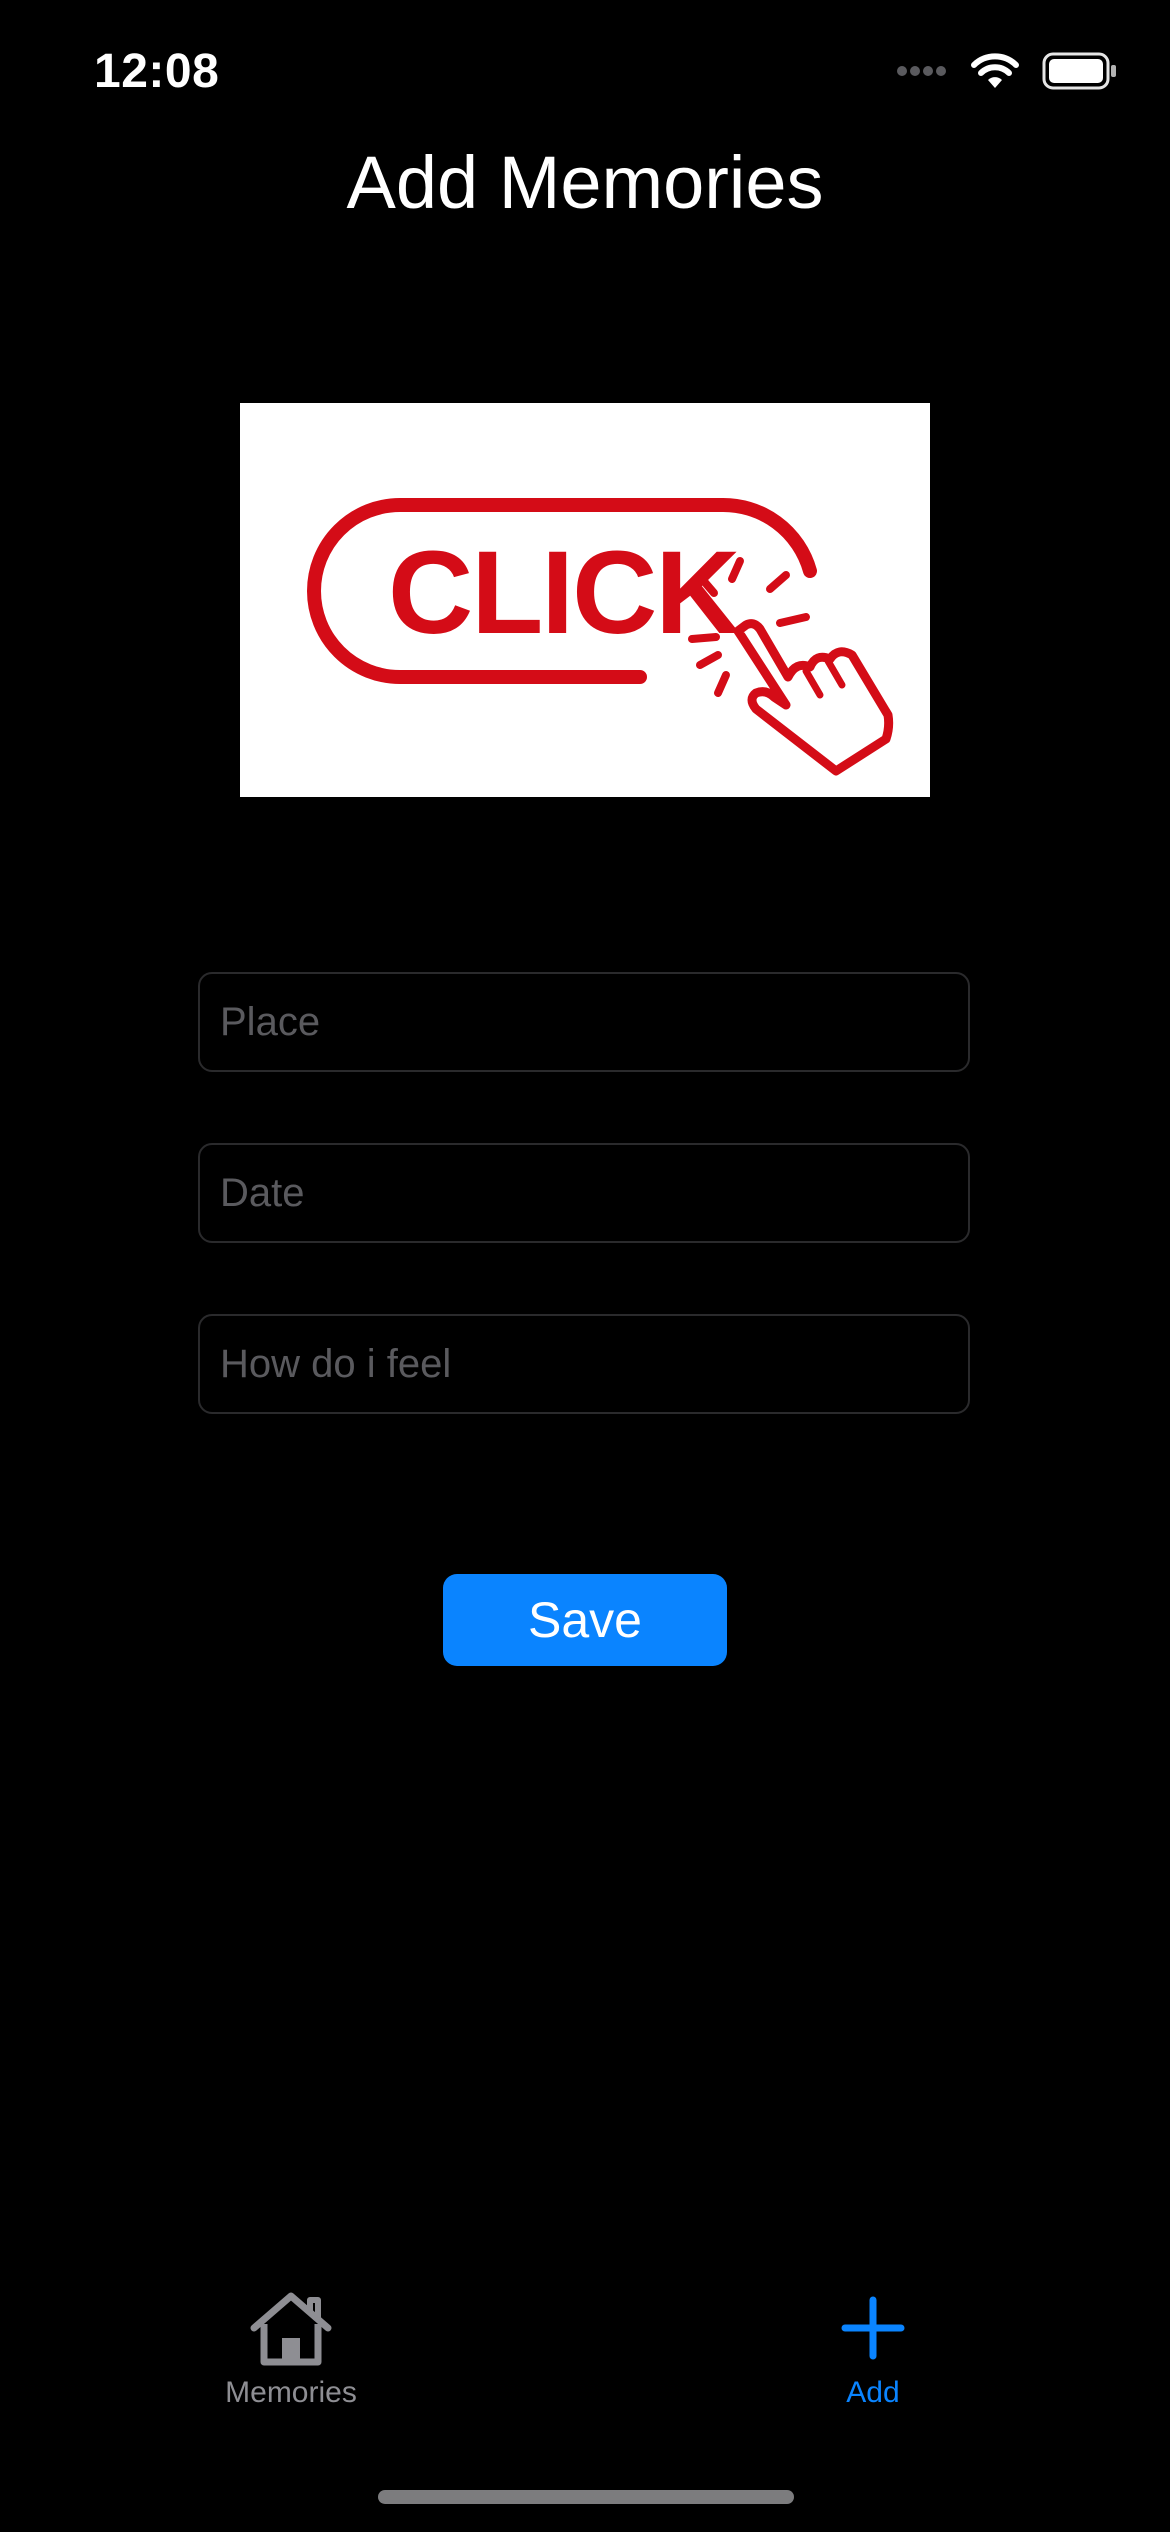 The width and height of the screenshot is (1170, 2532). Describe the element at coordinates (921, 71) in the screenshot. I see `signal-dots-icon` at that location.